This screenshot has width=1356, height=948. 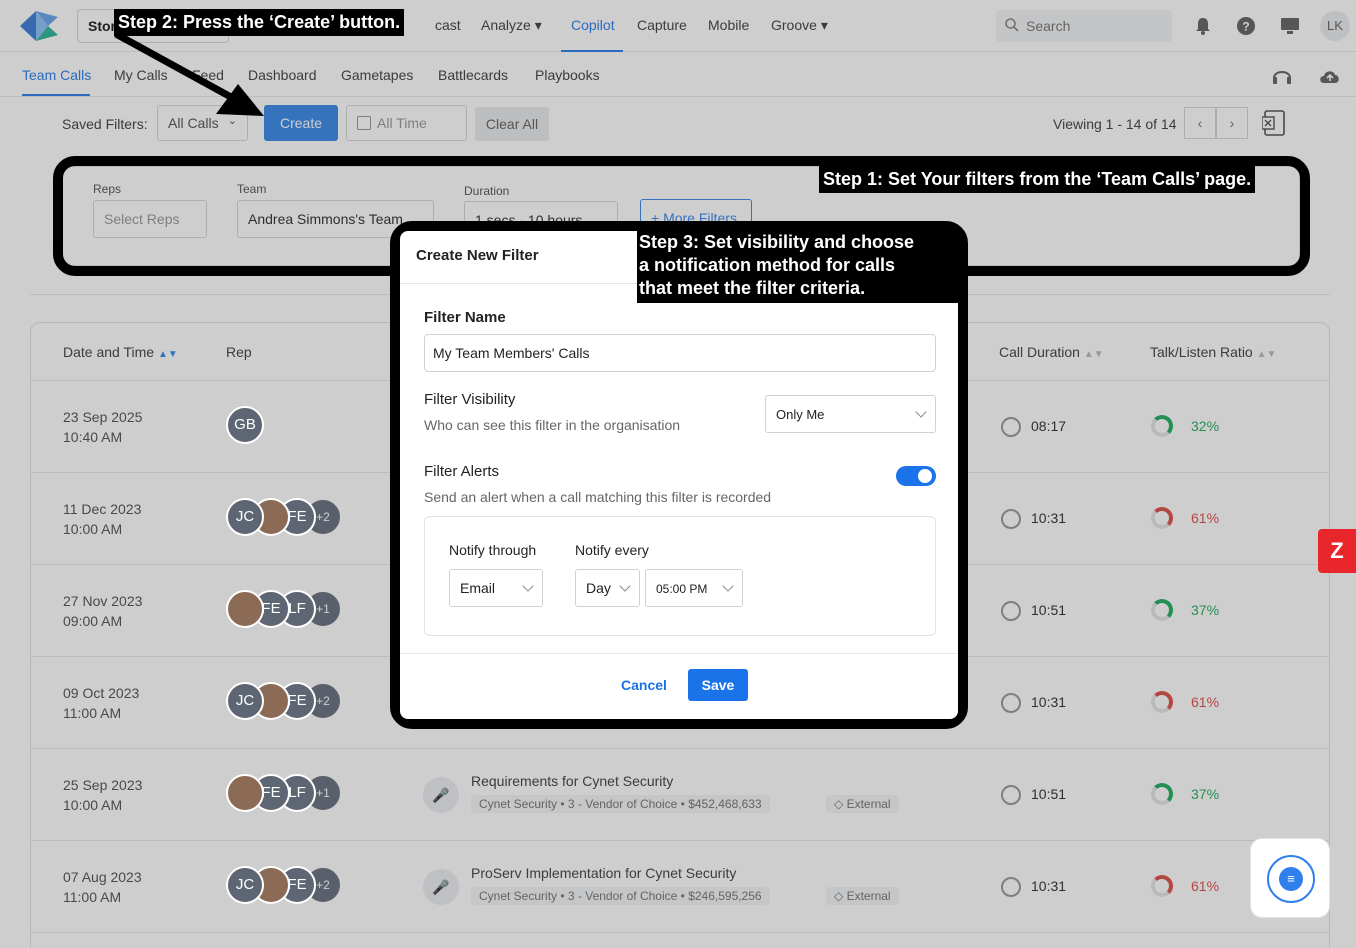 I want to click on arrow-icon, so click(x=189, y=73).